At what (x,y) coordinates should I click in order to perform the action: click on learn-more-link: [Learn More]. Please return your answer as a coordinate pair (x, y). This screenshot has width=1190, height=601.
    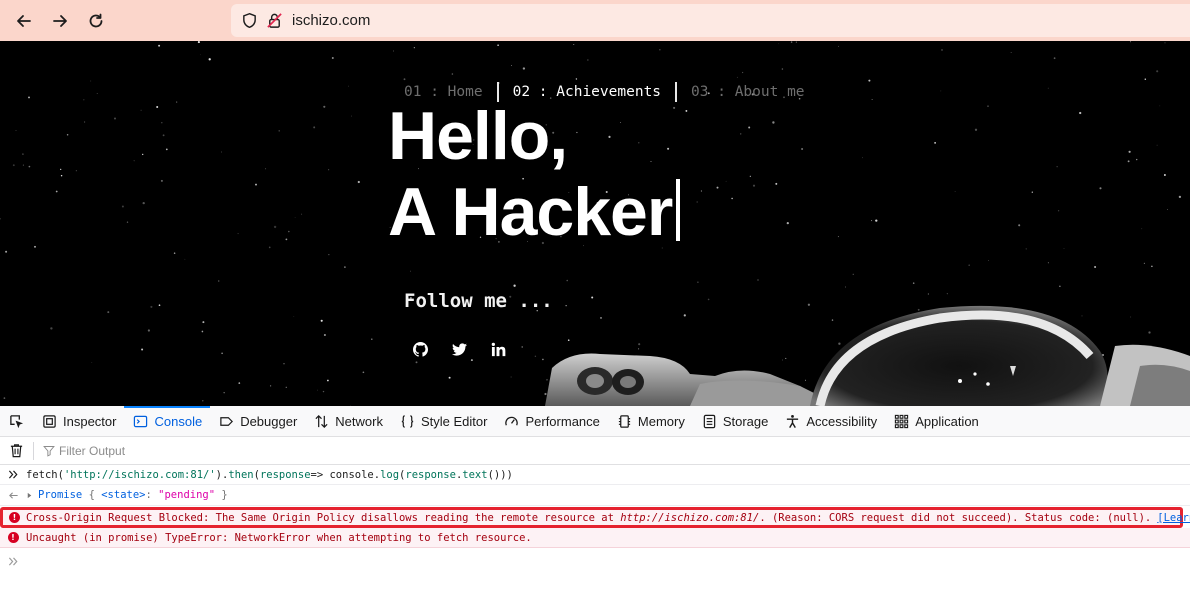
    Looking at the image, I should click on (1173, 518).